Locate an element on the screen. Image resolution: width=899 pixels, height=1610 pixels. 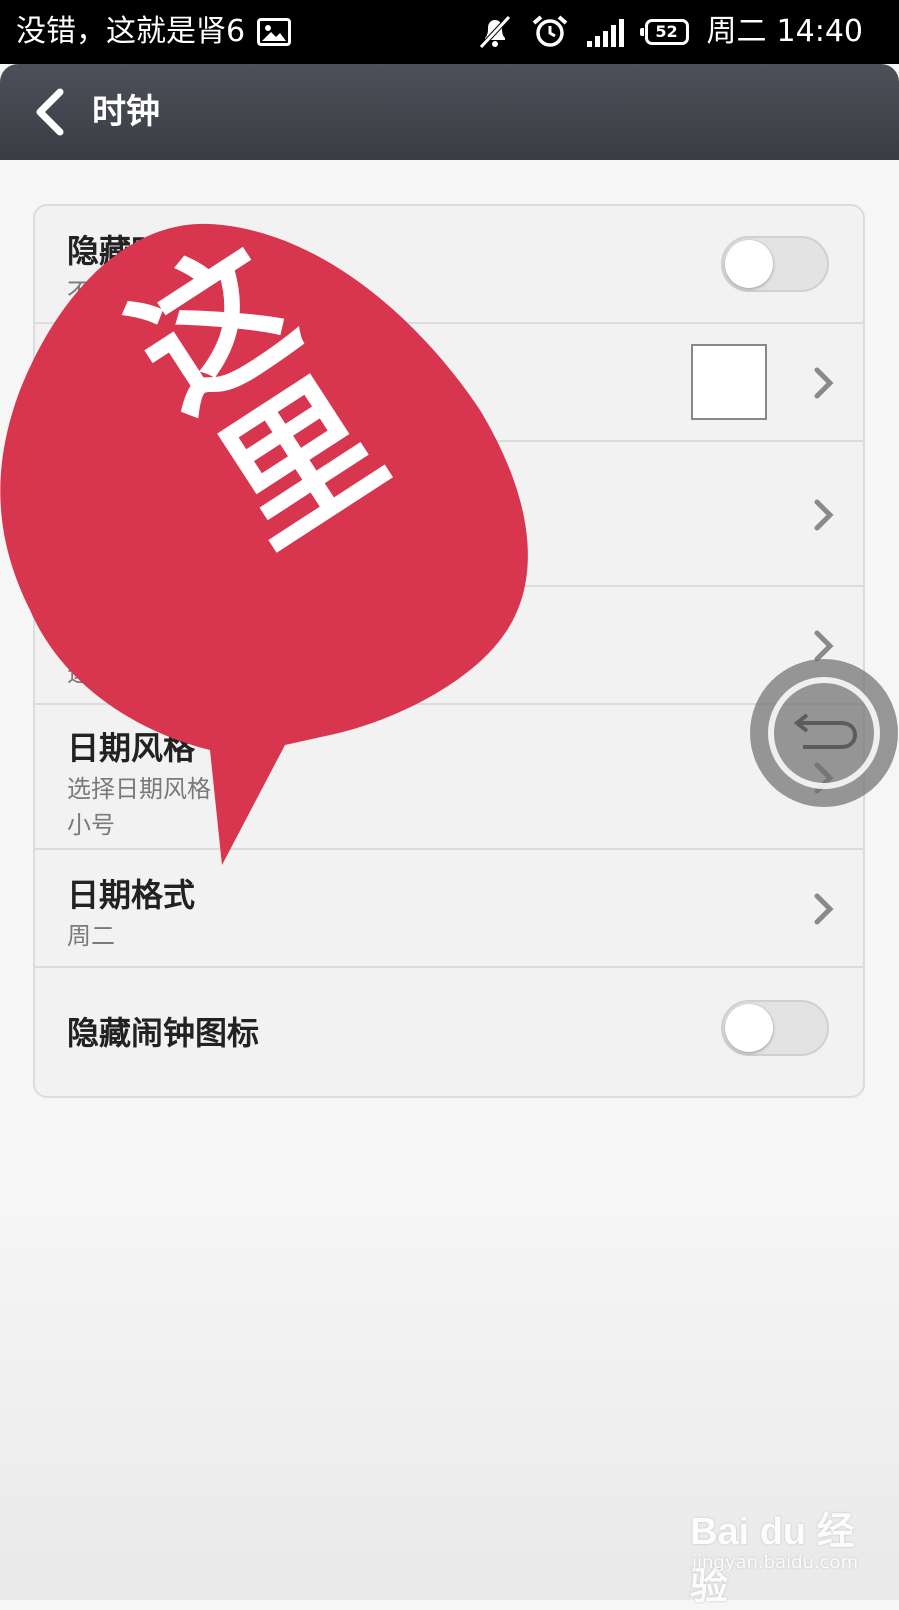
action-bar: 时钟 is located at coordinates (449, 112).